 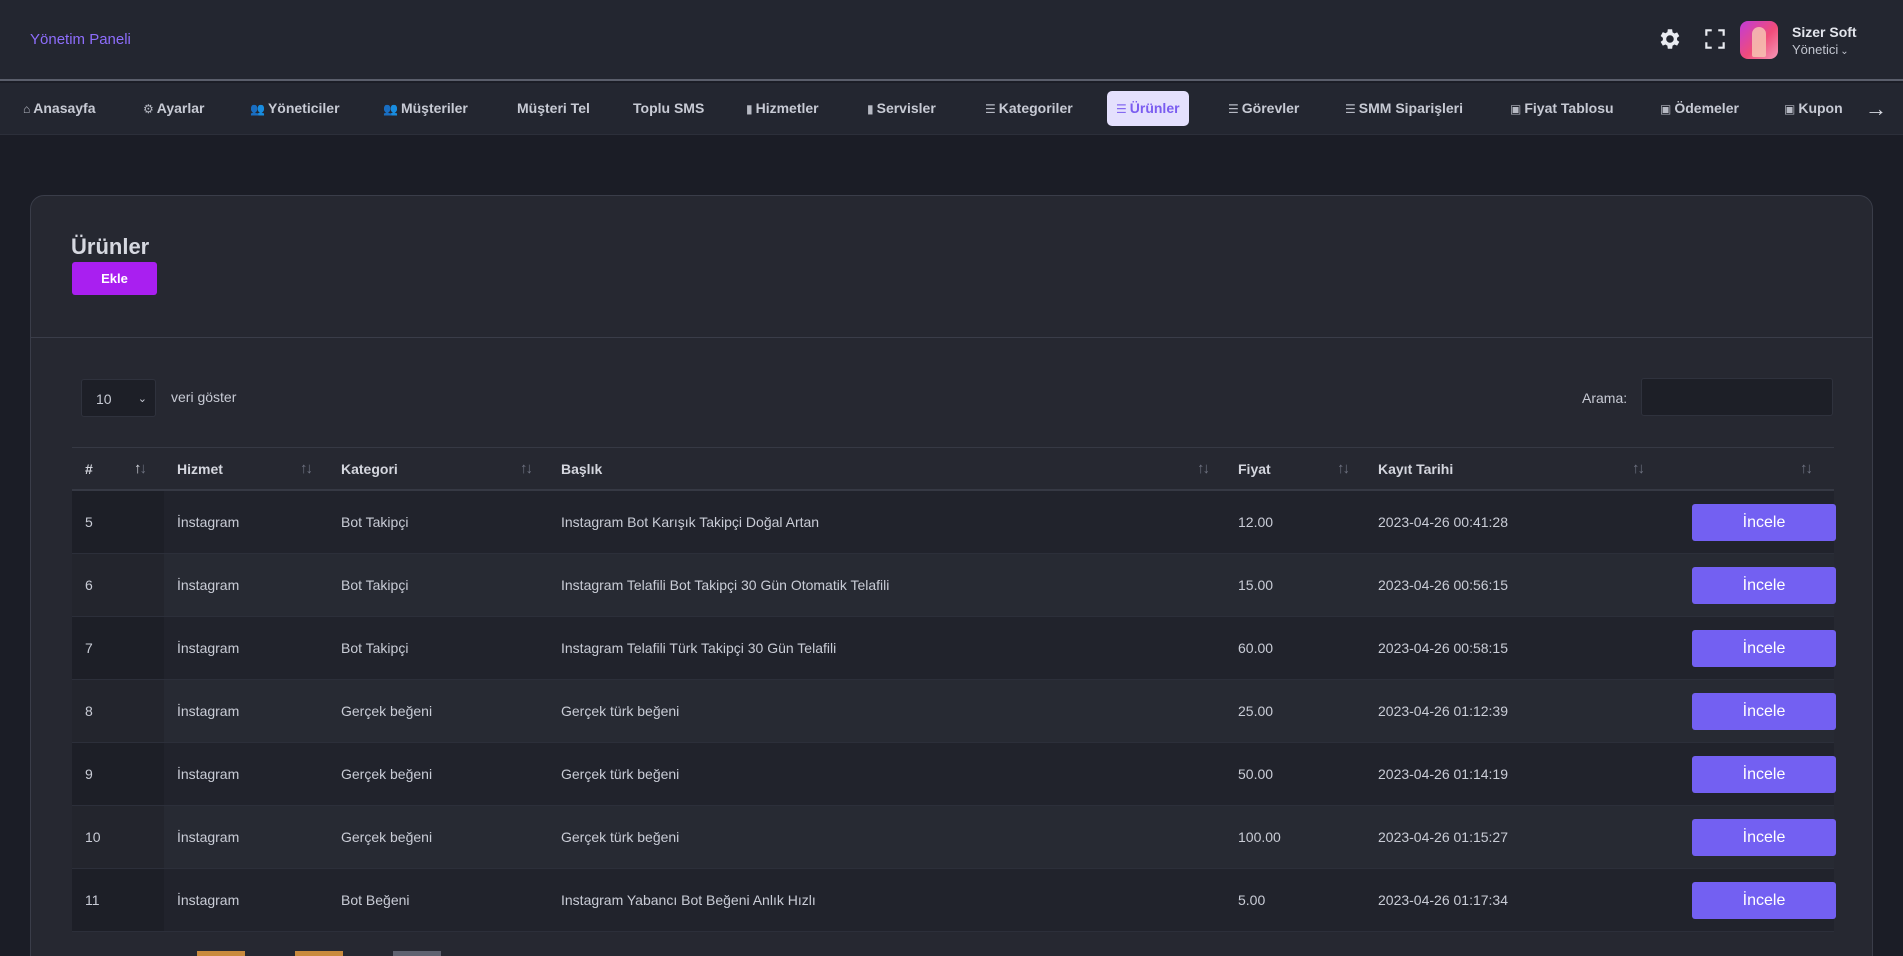 I want to click on nav-item-5: Toplu SMS, so click(x=668, y=108).